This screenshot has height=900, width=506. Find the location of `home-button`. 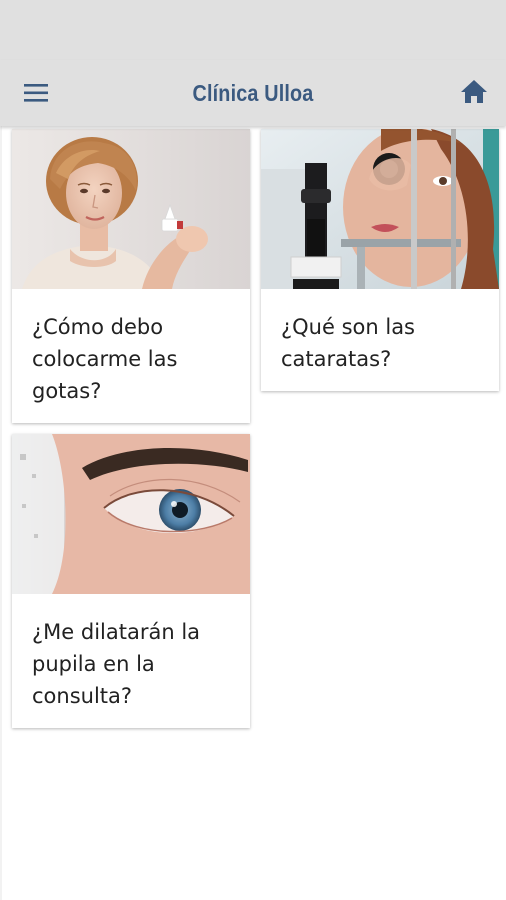

home-button is located at coordinates (474, 92).